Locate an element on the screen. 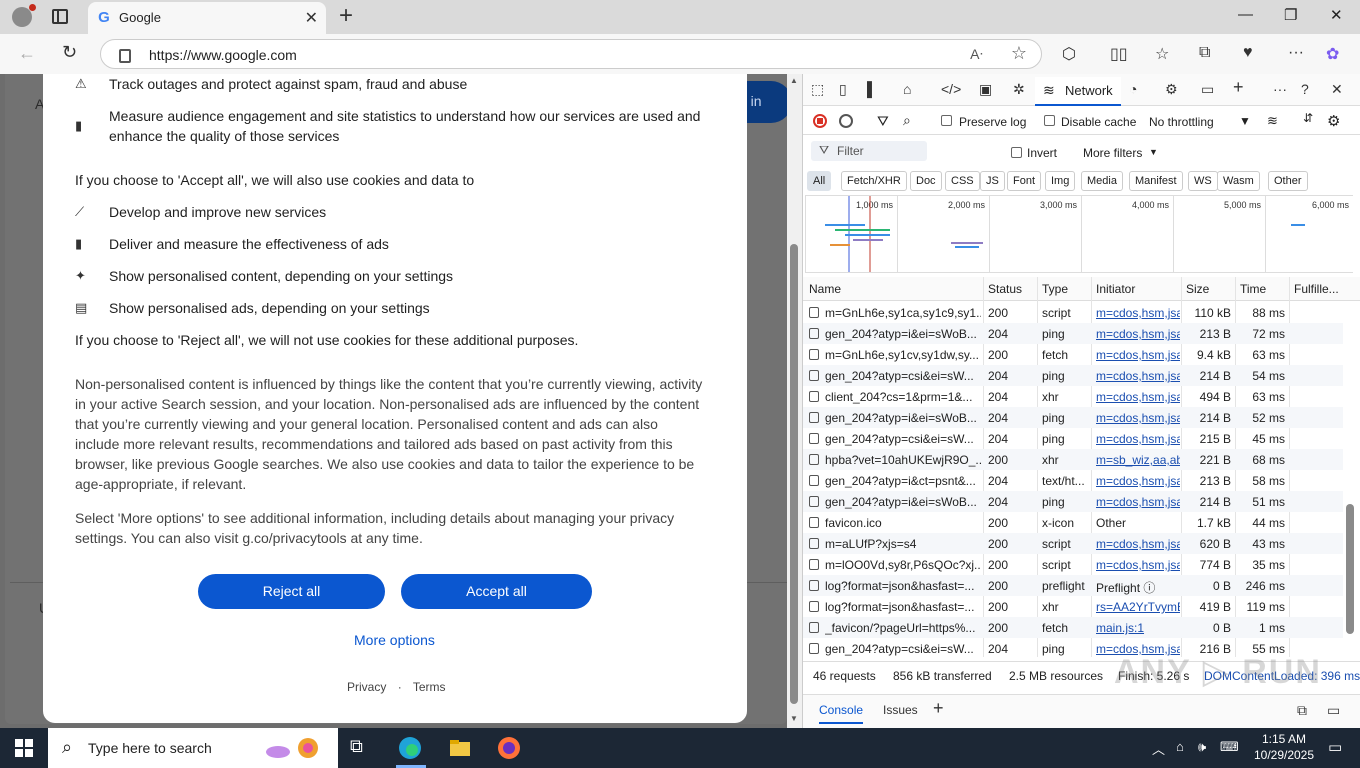 The height and width of the screenshot is (768, 1360). copilot-icon: ✿ is located at coordinates (1332, 54).